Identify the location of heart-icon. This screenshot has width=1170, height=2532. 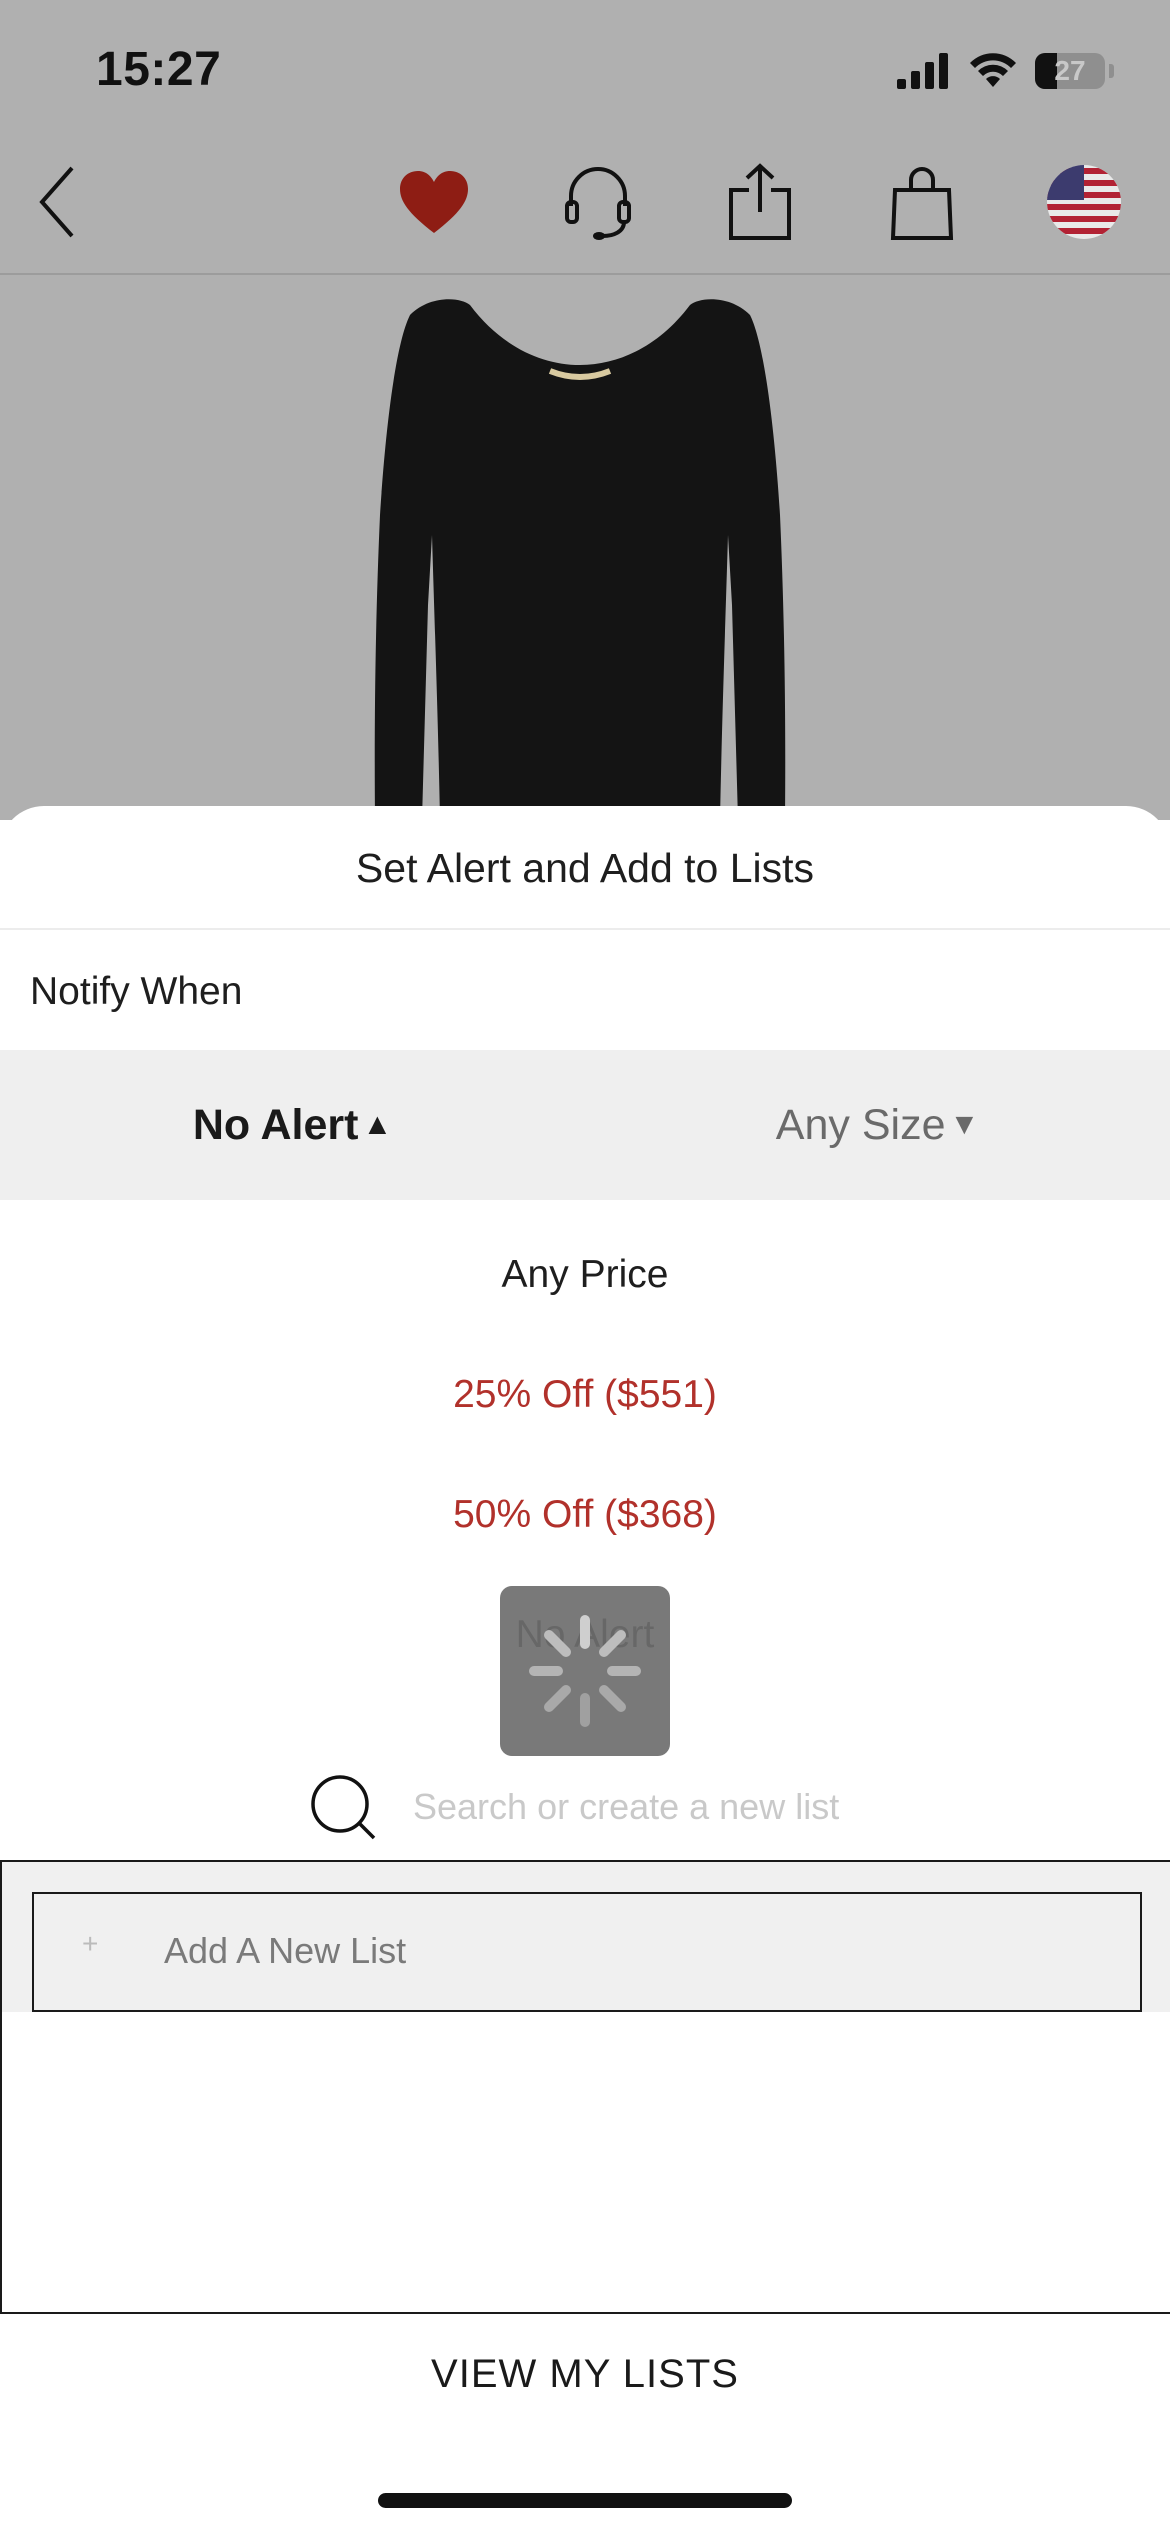
(434, 202).